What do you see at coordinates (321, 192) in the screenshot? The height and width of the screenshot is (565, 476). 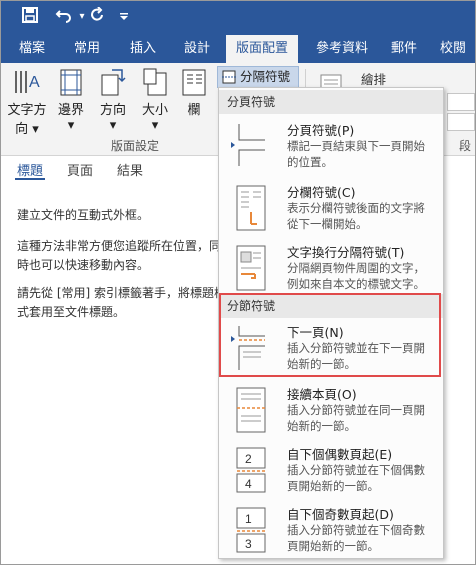 I see `menu-item-title: 分欄符號(C)` at bounding box center [321, 192].